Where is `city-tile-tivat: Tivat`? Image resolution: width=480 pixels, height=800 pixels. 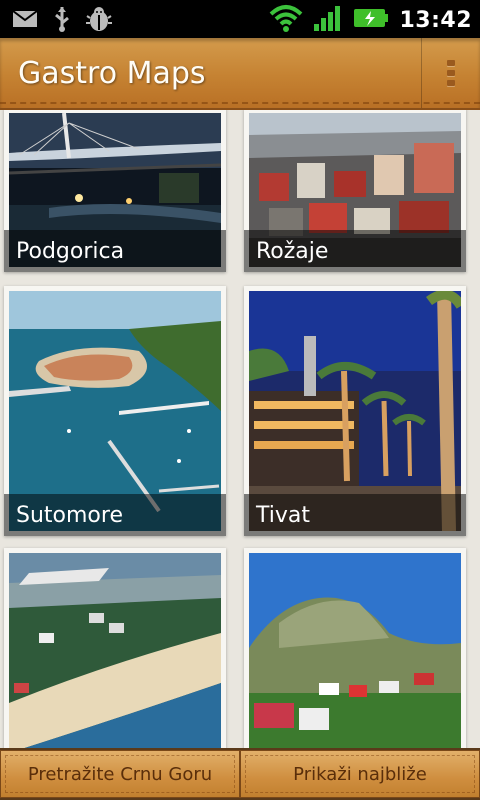 city-tile-tivat: Tivat is located at coordinates (355, 411).